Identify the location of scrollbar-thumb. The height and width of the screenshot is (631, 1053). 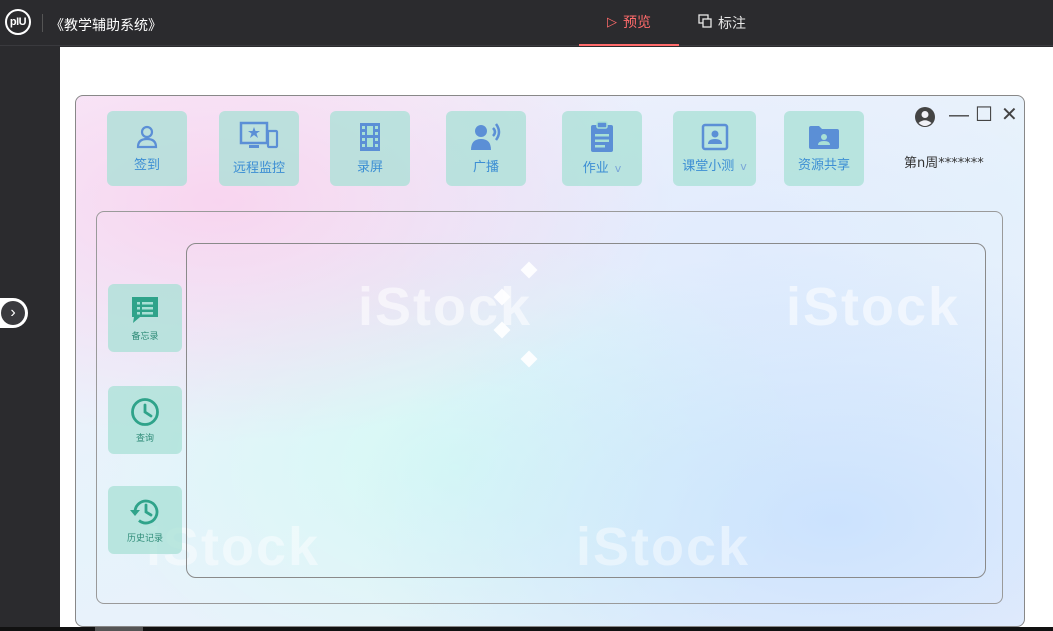
(119, 629).